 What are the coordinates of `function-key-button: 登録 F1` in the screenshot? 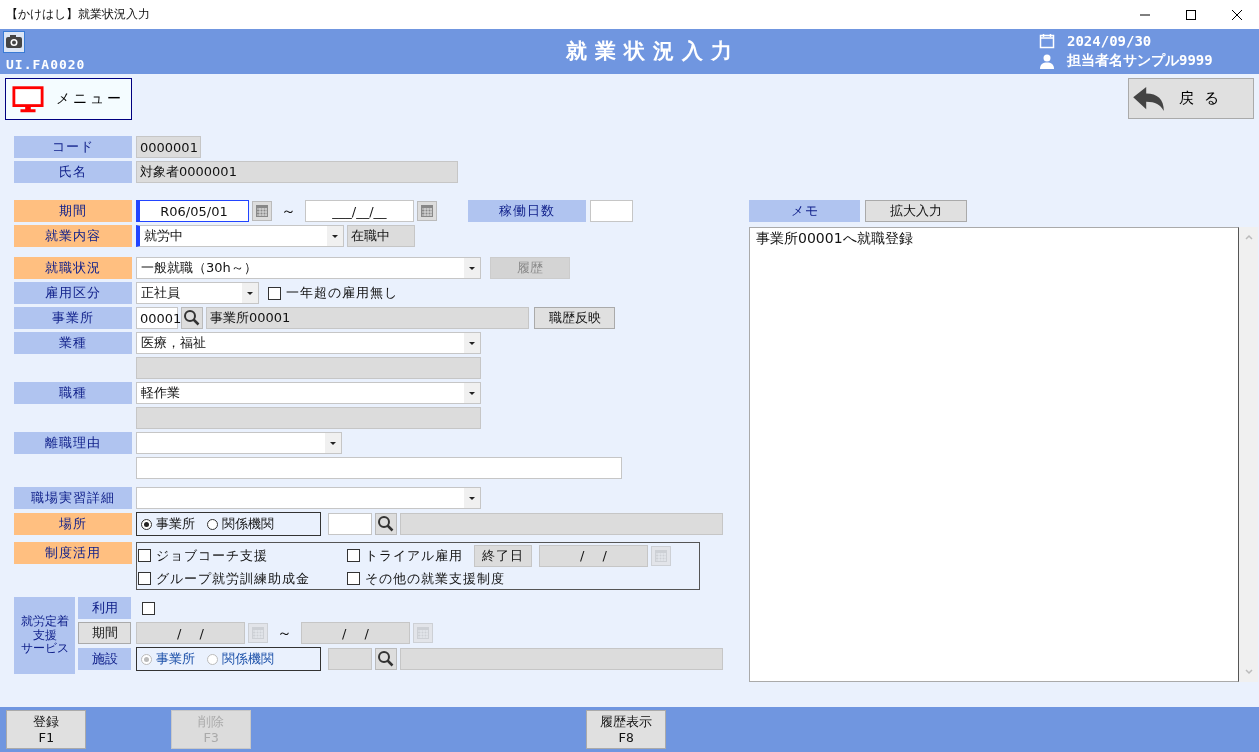 It's located at (46, 729).